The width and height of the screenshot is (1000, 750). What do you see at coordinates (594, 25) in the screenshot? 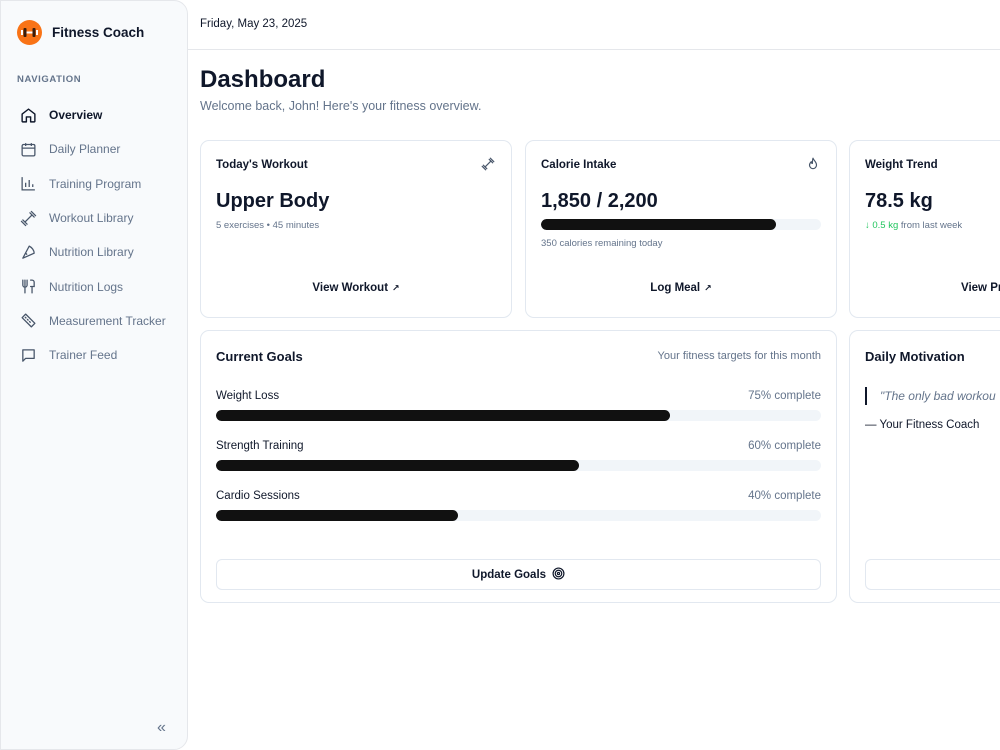
I see `top-bar: Friday, May 23, 2025` at bounding box center [594, 25].